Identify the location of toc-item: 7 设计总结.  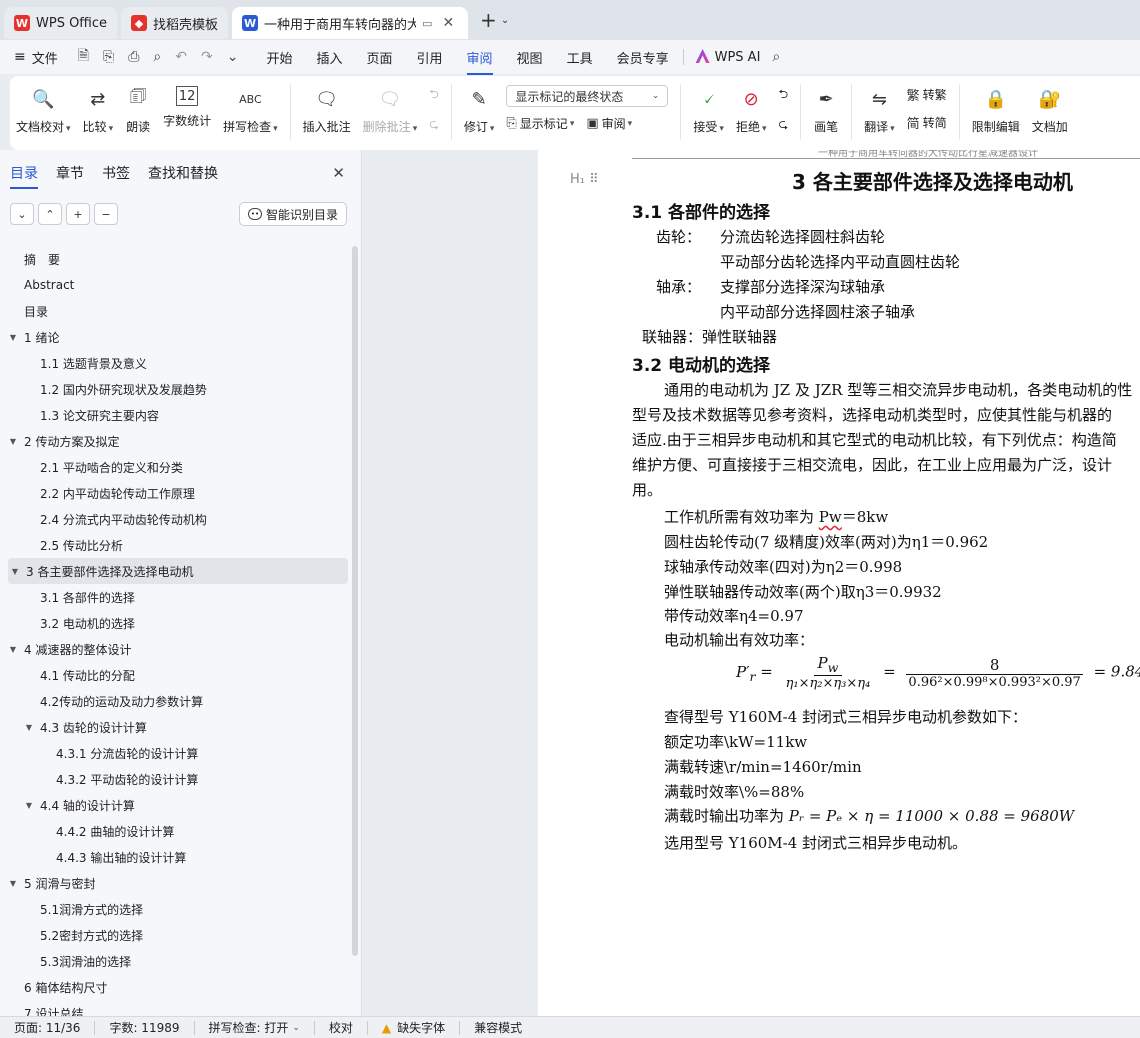
(176, 1008).